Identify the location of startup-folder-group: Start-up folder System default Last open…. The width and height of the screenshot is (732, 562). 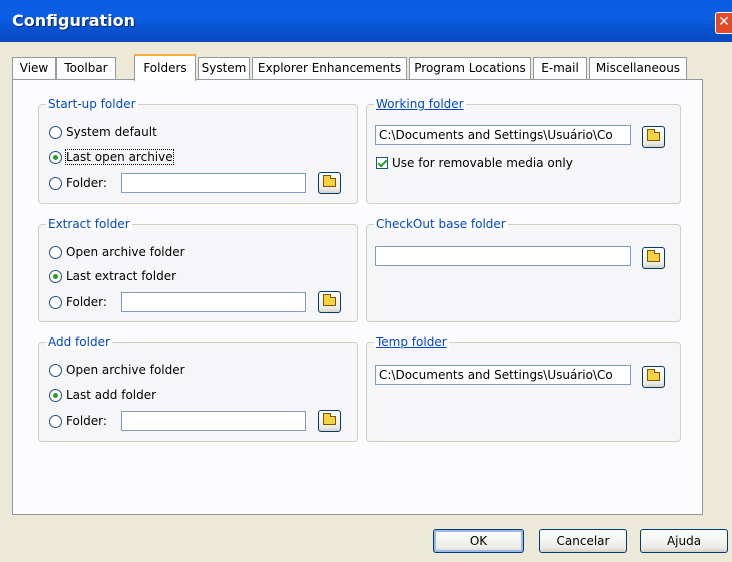
(198, 150).